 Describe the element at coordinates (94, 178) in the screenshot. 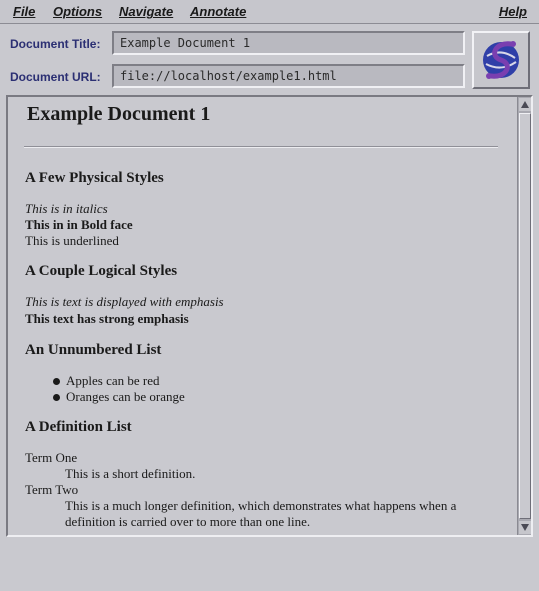

I see `section-heading-physical: A Few Physical Styles` at that location.